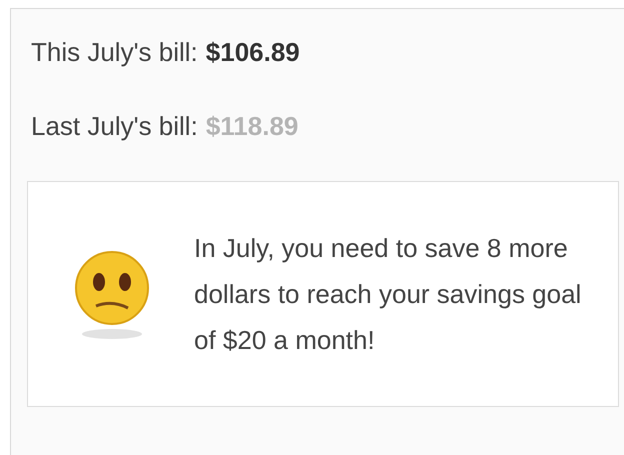 The width and height of the screenshot is (624, 455). I want to click on bill-amount: $118.89, so click(252, 126).